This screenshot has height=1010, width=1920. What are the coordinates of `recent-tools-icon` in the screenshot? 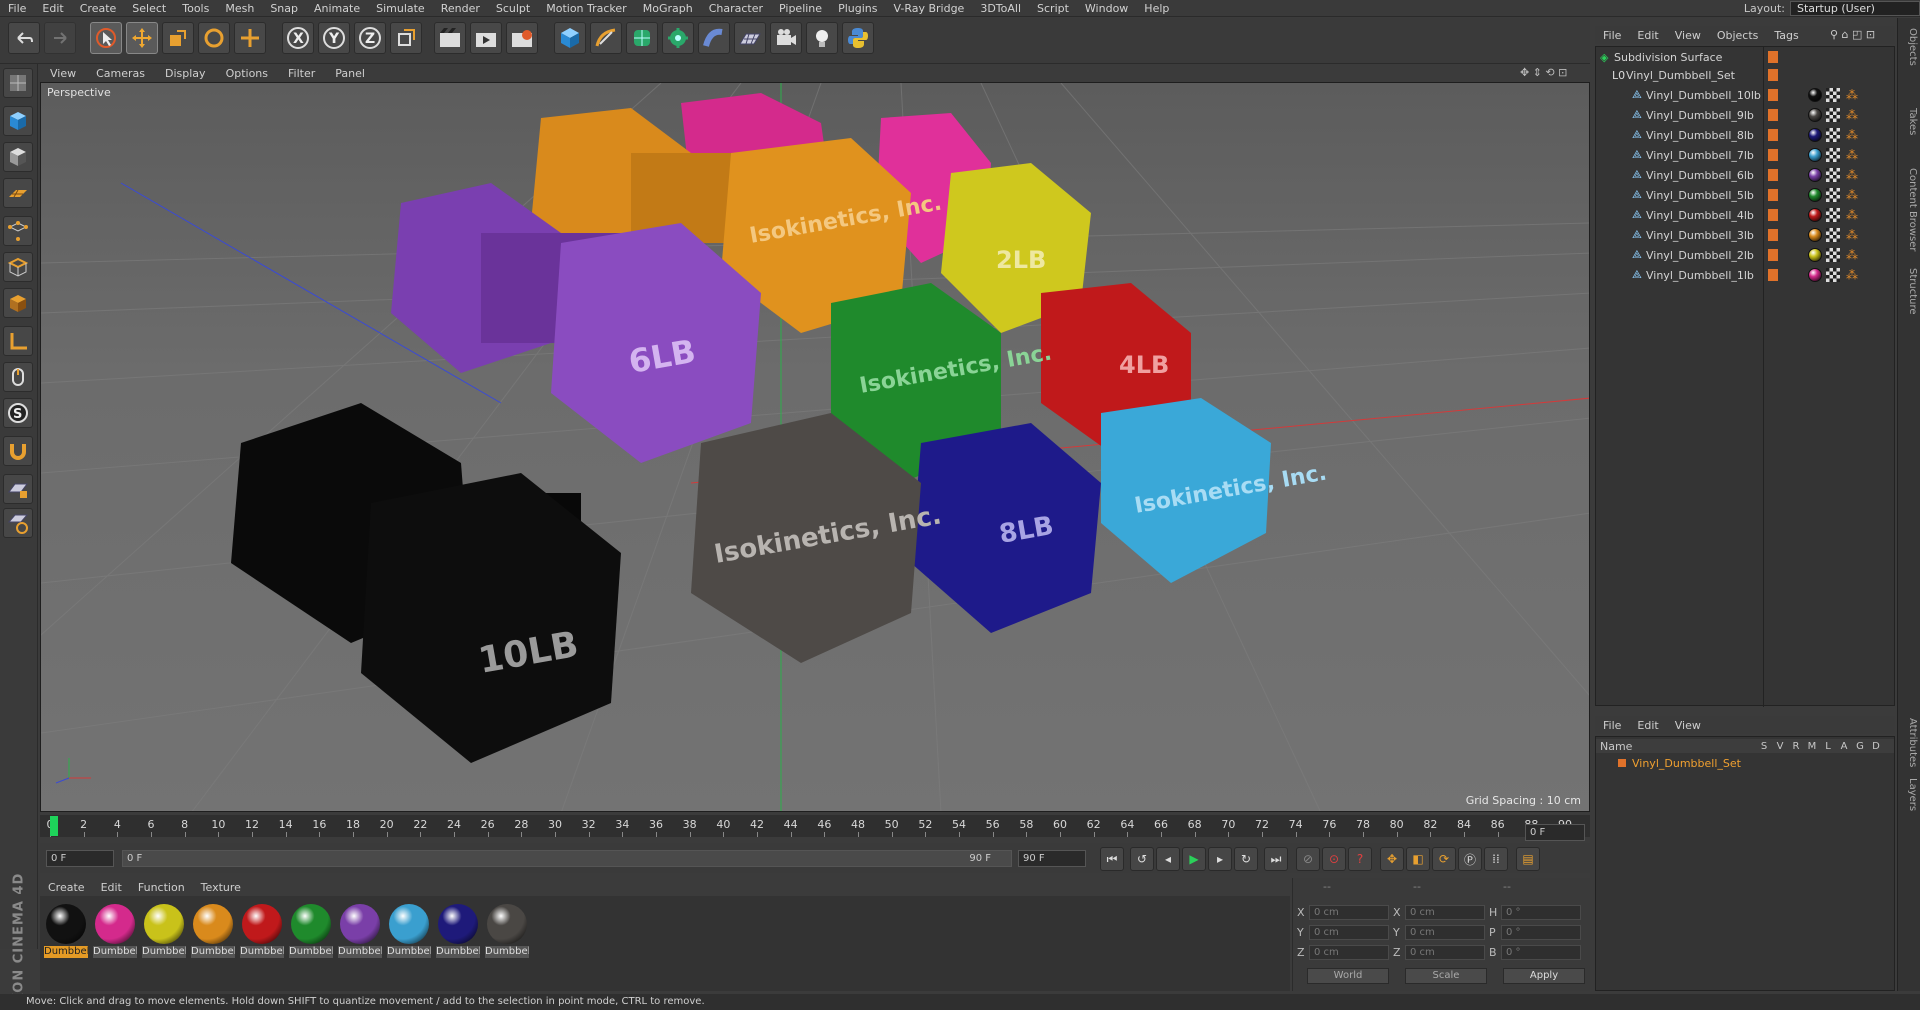 It's located at (250, 38).